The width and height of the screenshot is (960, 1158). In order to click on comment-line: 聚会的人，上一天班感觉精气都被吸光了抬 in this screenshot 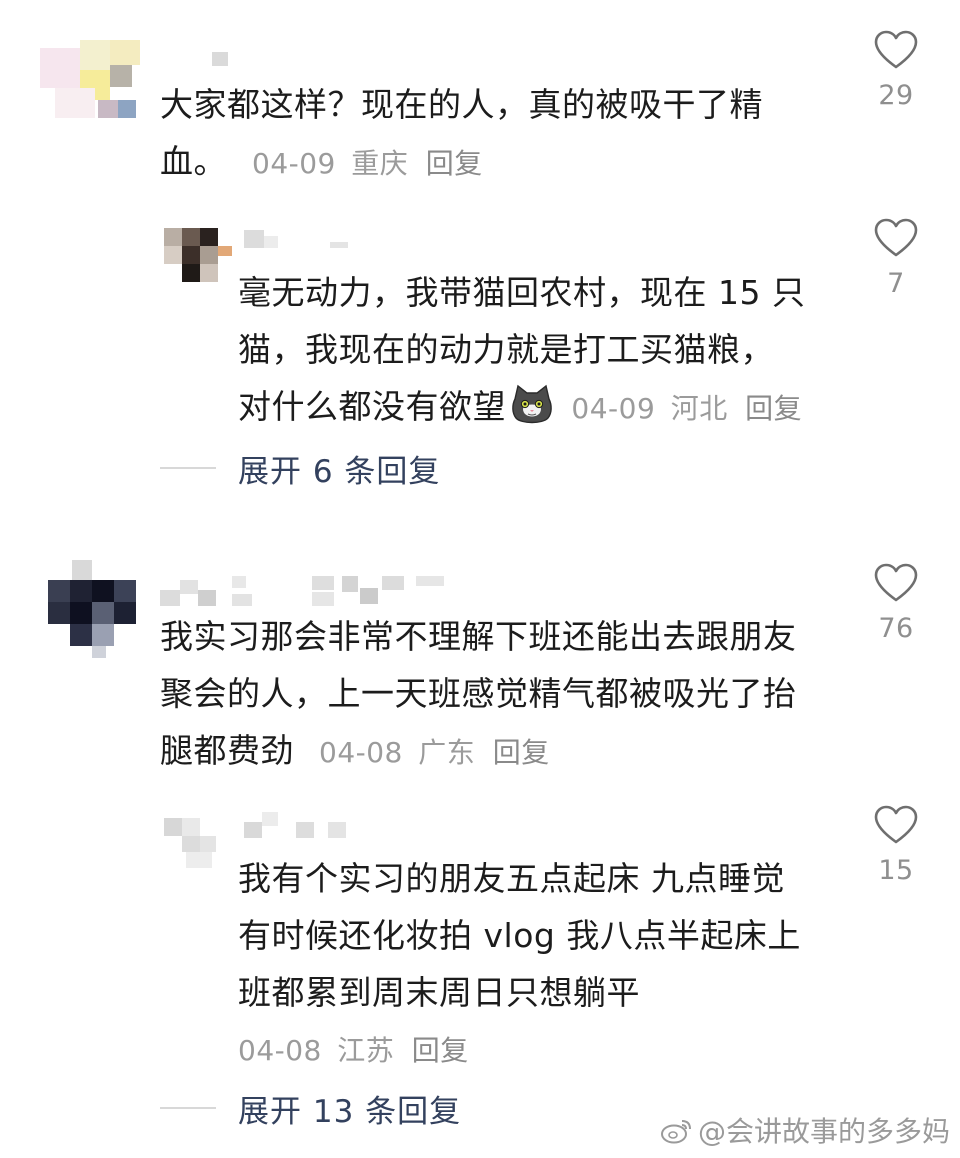, I will do `click(478, 693)`.